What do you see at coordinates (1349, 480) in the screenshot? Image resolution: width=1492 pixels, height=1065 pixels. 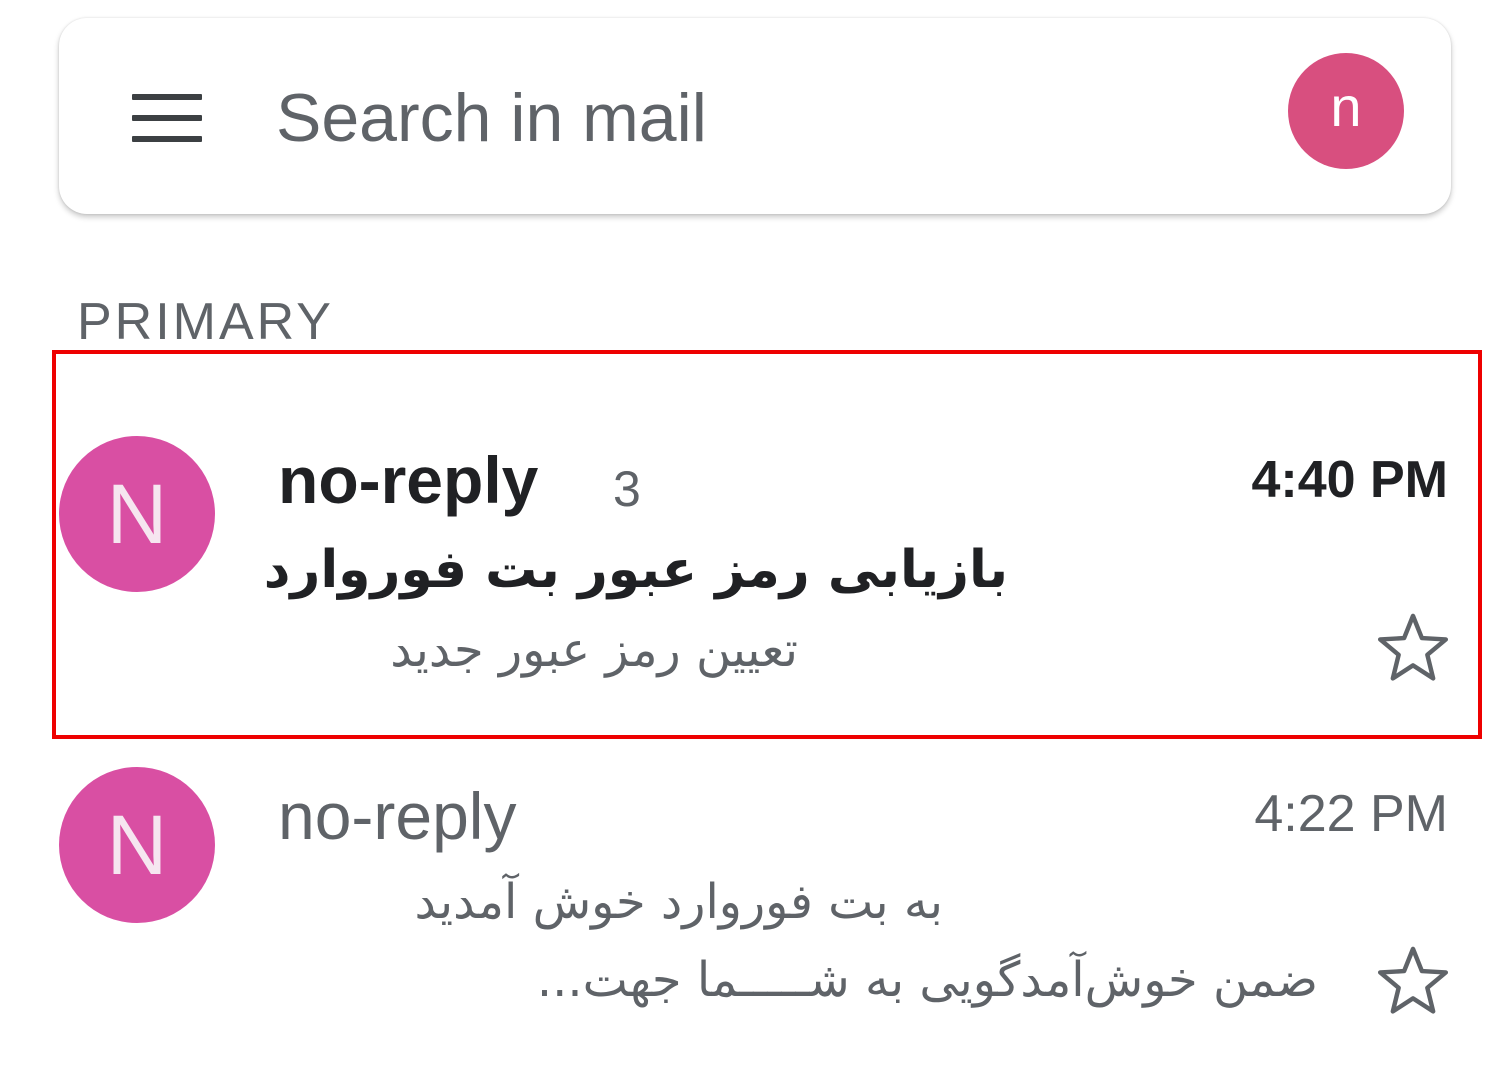 I see `email-time: 4:40 PM` at bounding box center [1349, 480].